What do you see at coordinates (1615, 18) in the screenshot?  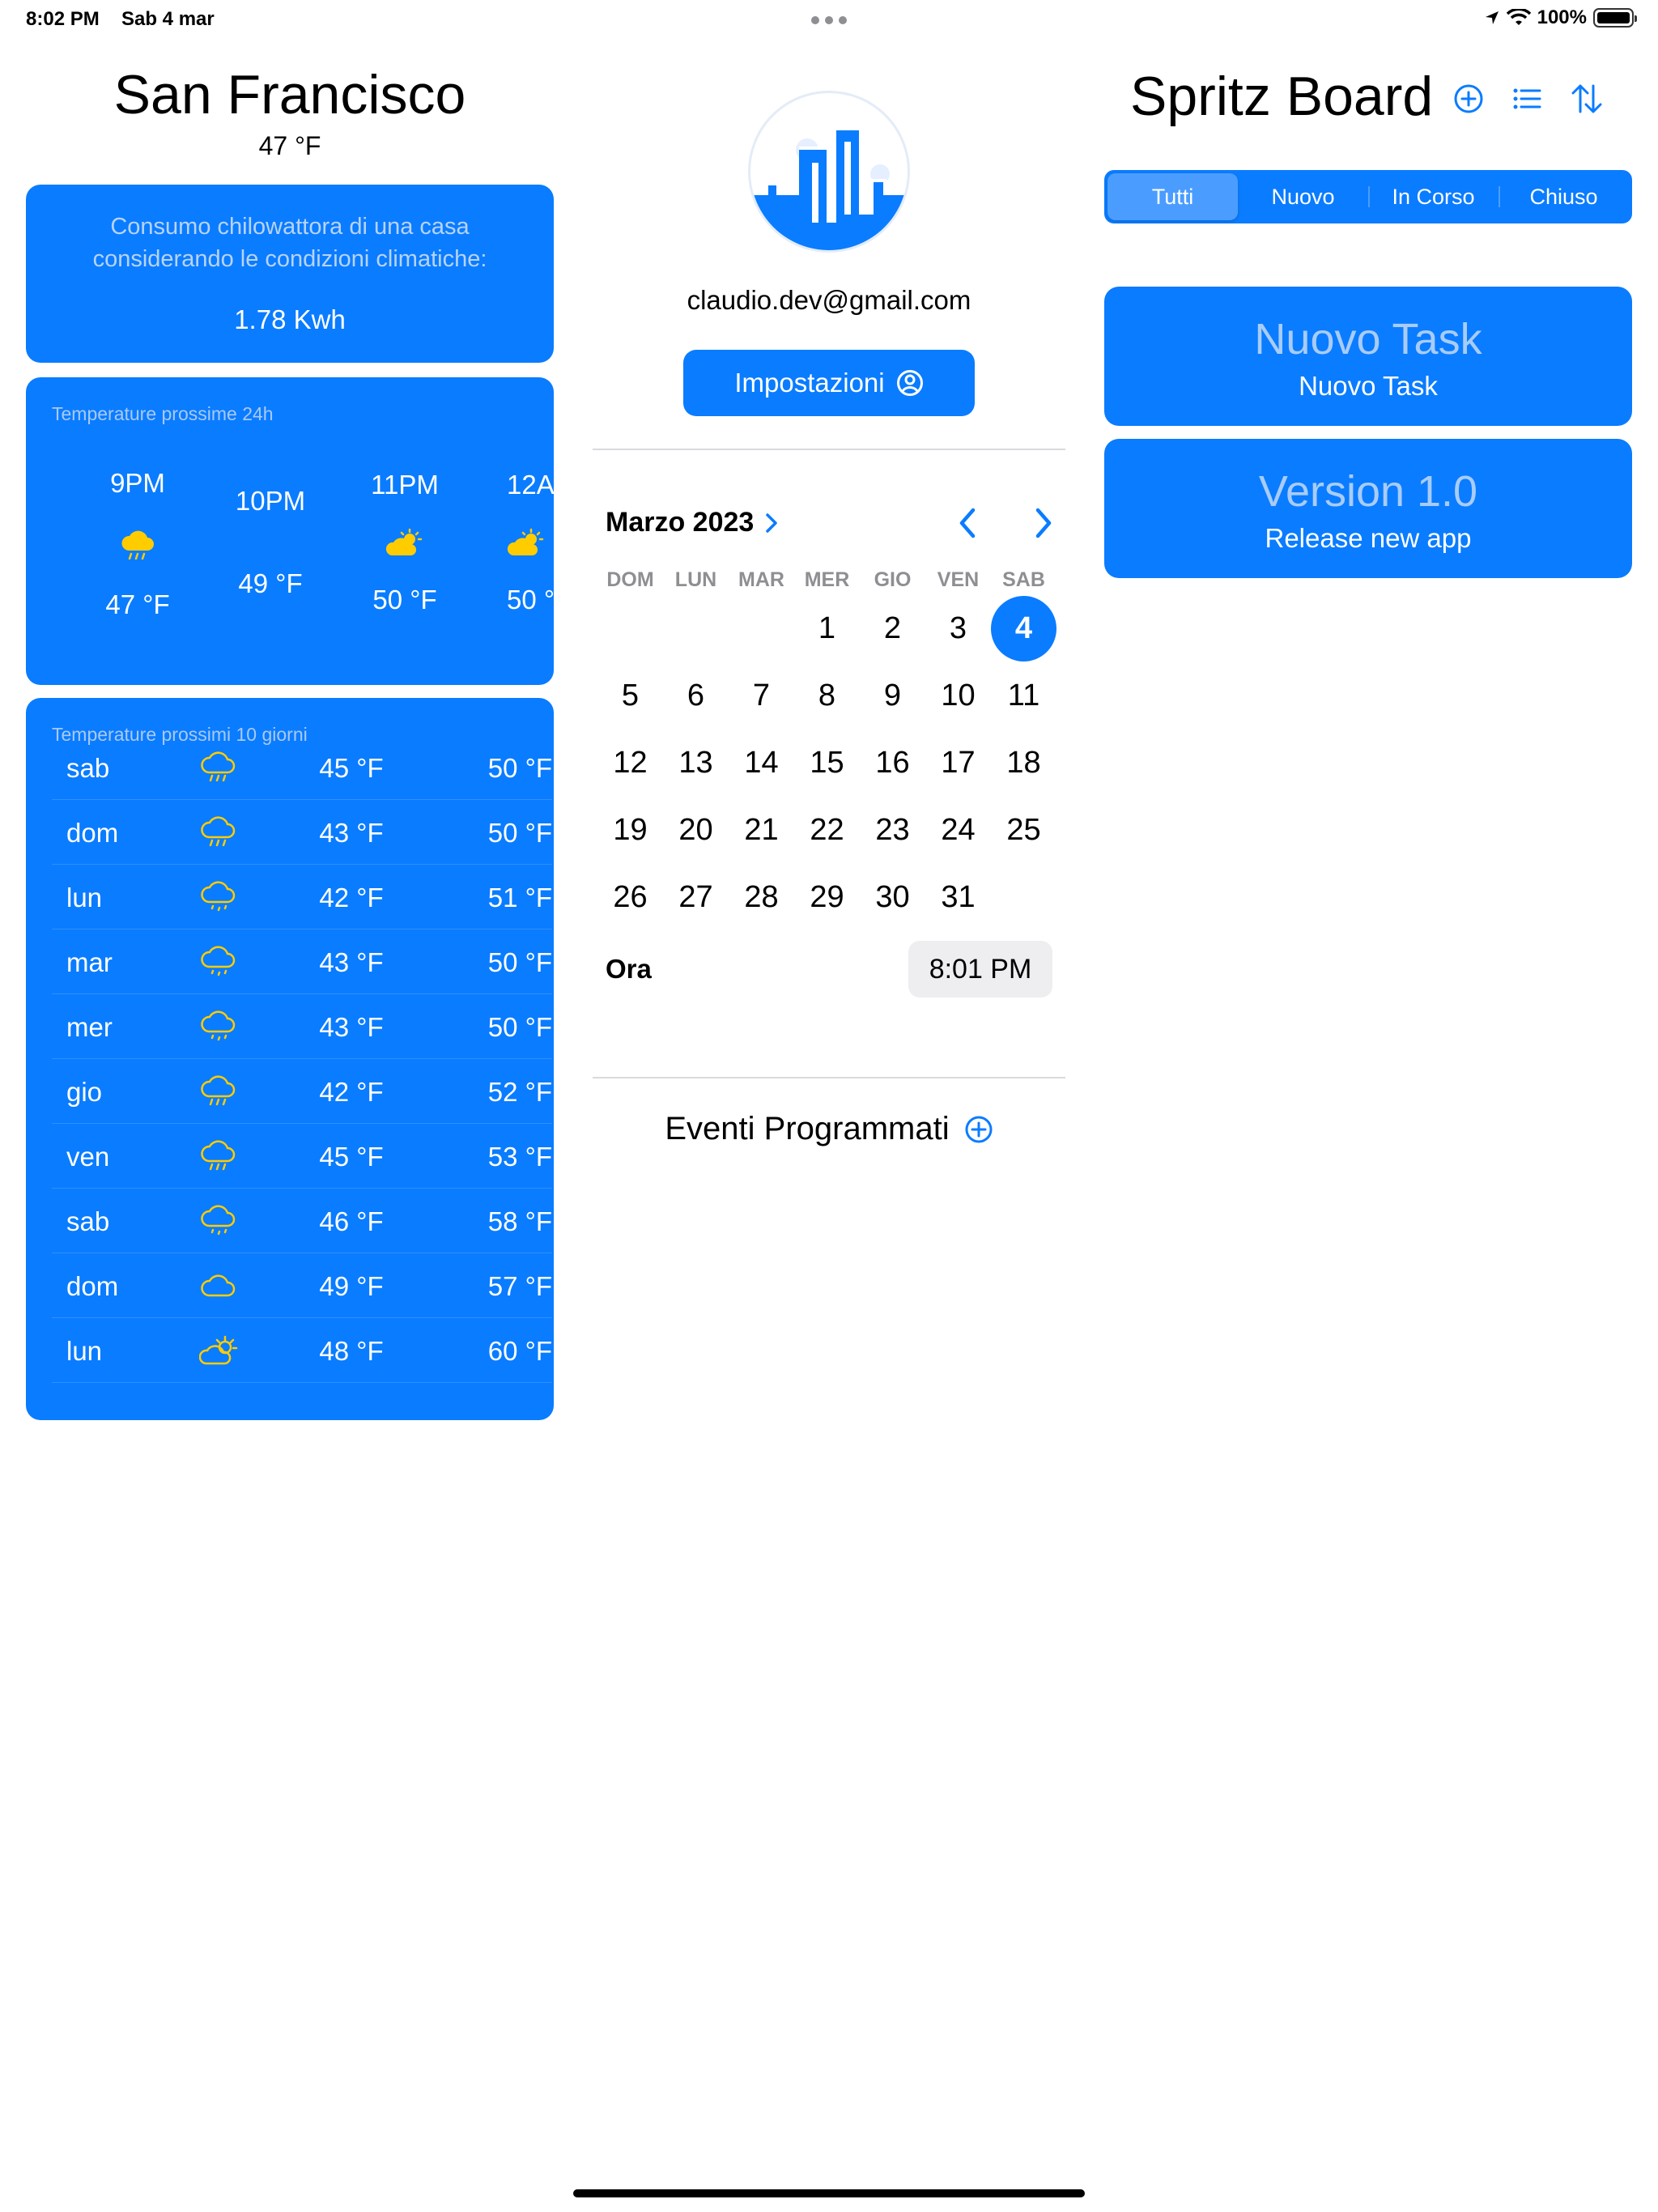 I see `battery-icon` at bounding box center [1615, 18].